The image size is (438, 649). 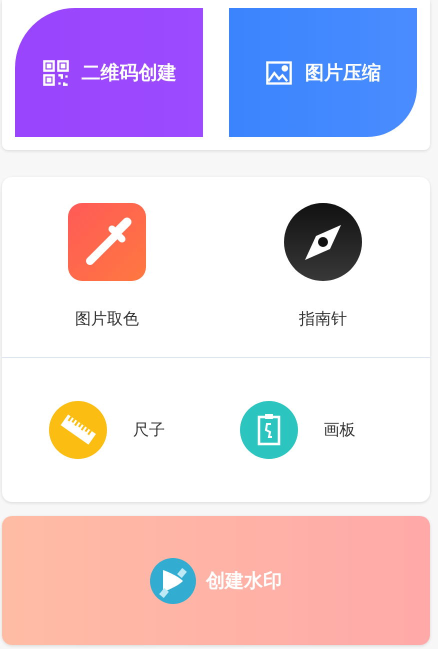 I want to click on eyedropper-icon, so click(x=107, y=242).